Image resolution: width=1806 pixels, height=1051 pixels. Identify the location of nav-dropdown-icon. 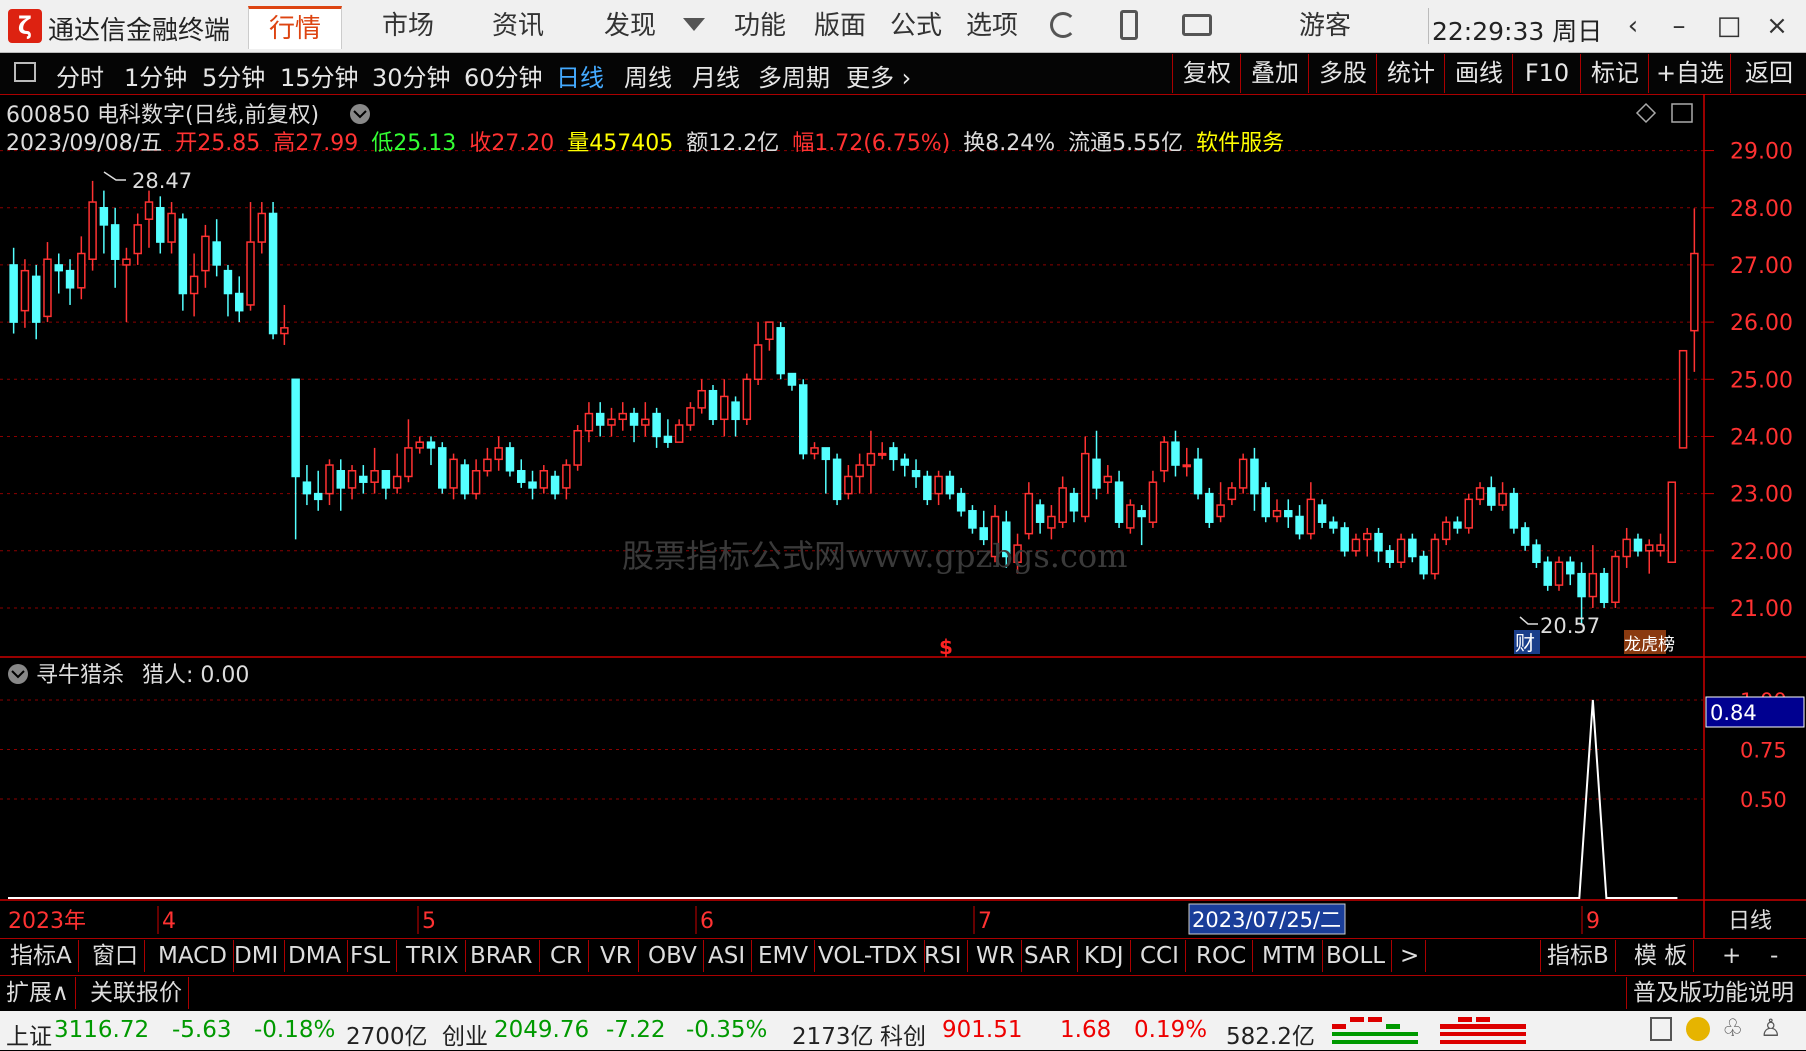
(694, 24).